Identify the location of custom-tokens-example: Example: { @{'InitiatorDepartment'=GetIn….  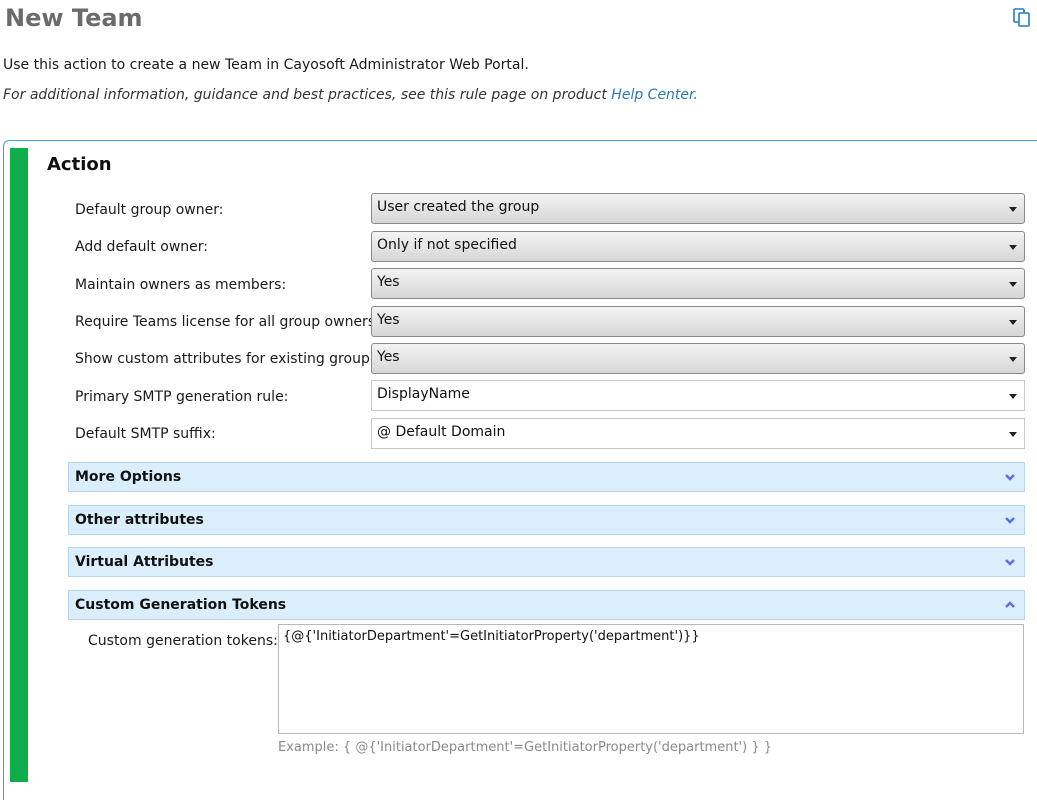
(525, 747).